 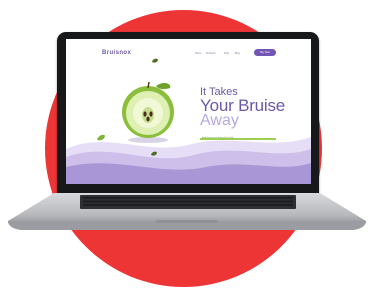 What do you see at coordinates (148, 112) in the screenshot?
I see `apple-illustration` at bounding box center [148, 112].